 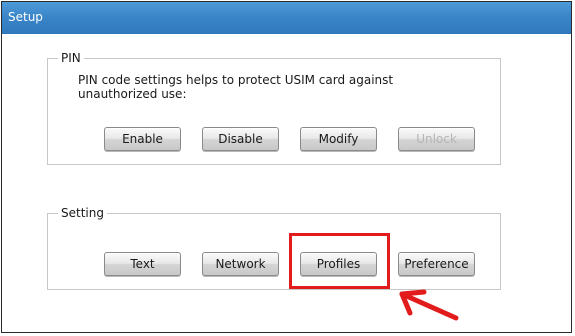 I want to click on pin-group-legend: PIN, so click(x=71, y=58).